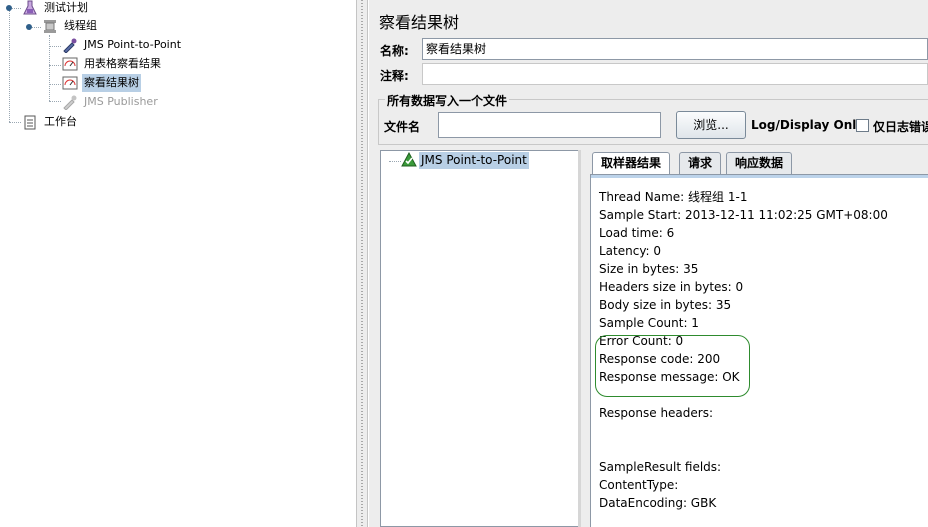 The width and height of the screenshot is (928, 527). Describe the element at coordinates (631, 163) in the screenshot. I see `tab-sampler-result: 取样器结果` at that location.